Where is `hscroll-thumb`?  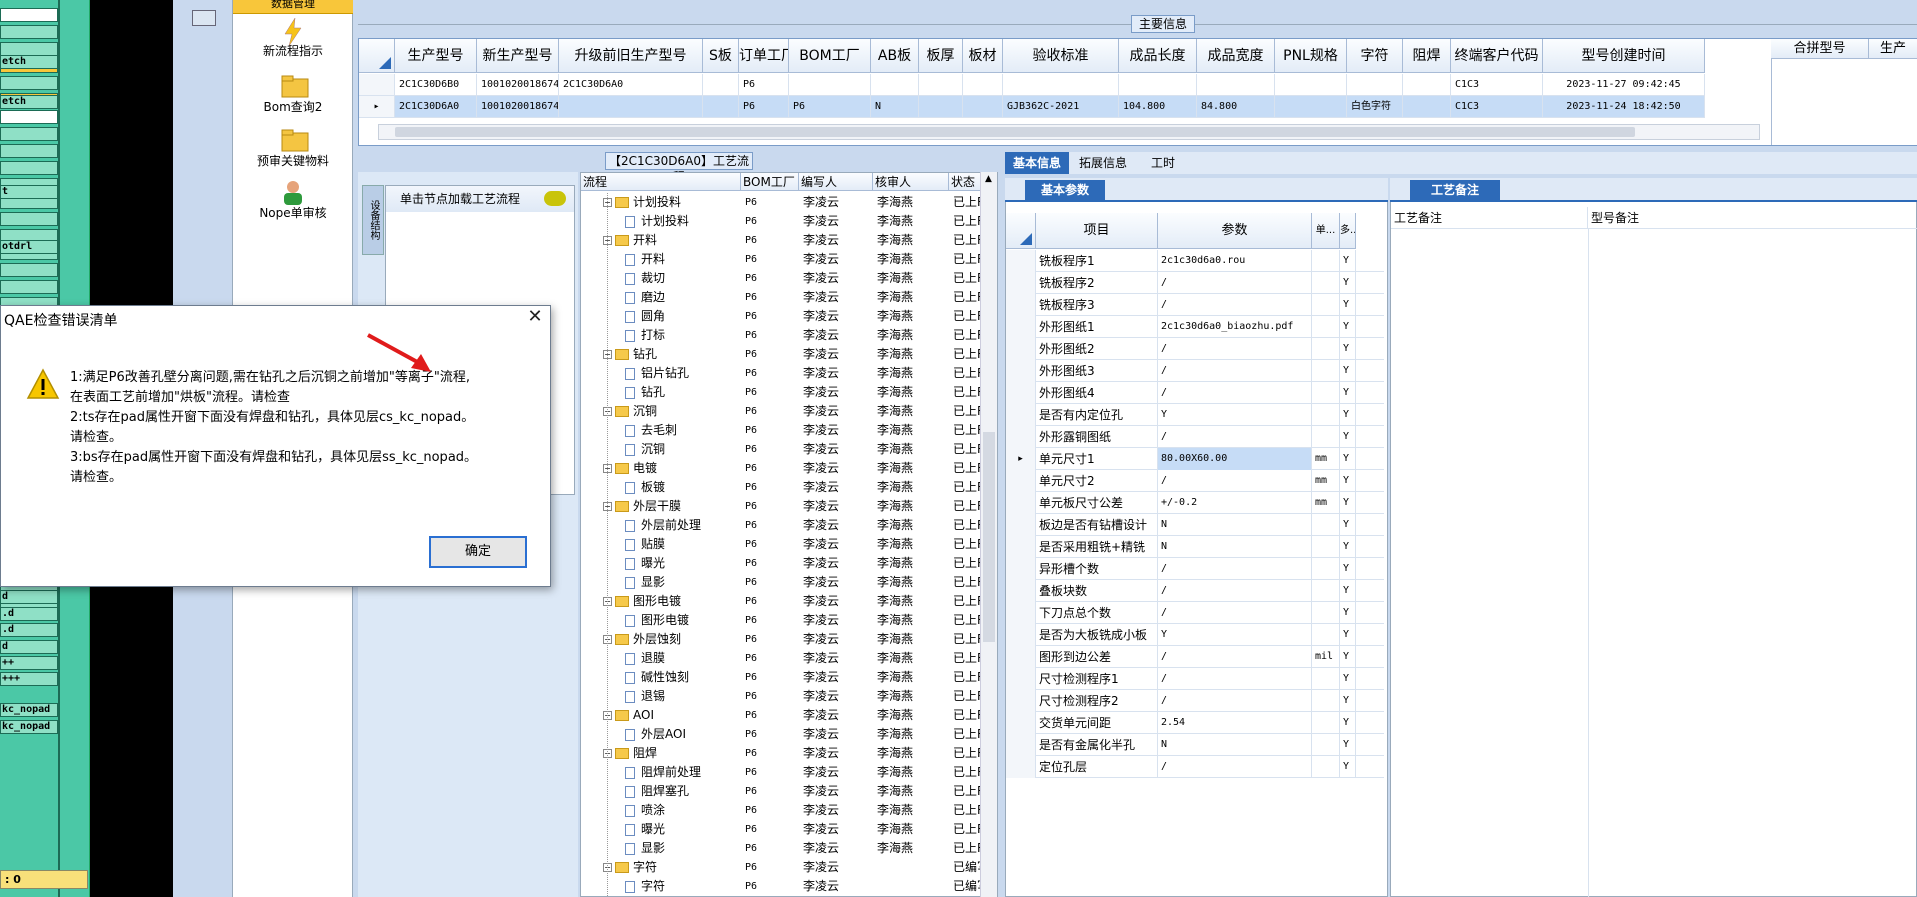
hscroll-thumb is located at coordinates (1015, 132).